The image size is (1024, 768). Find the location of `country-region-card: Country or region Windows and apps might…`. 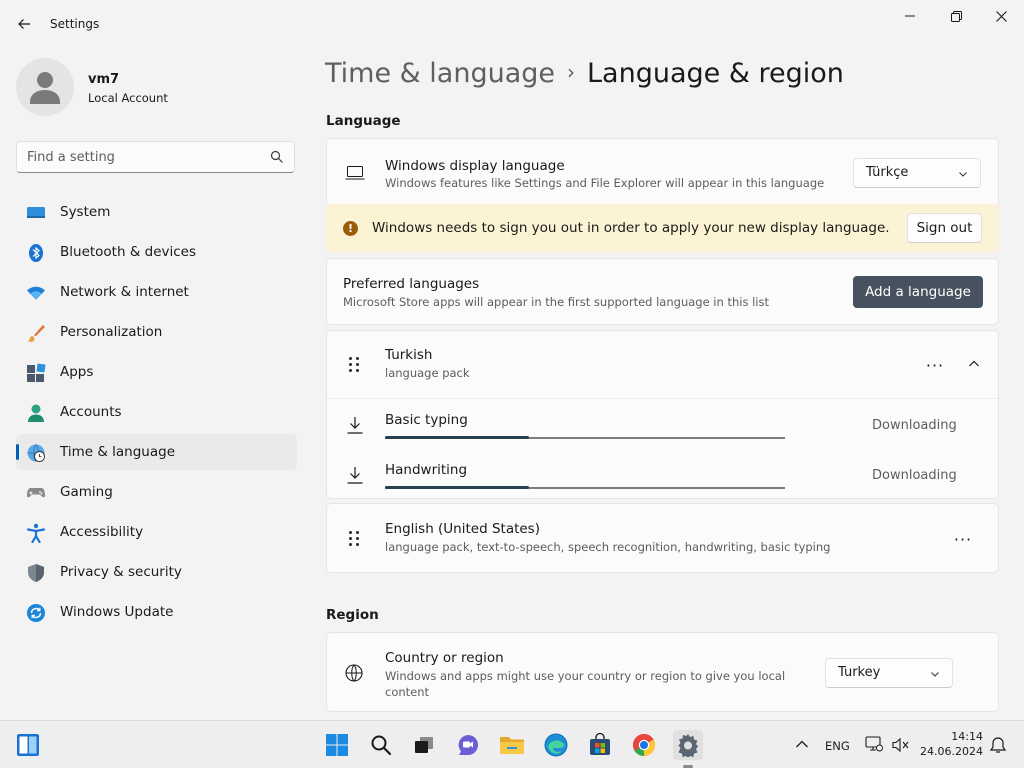

country-region-card: Country or region Windows and apps might… is located at coordinates (662, 672).